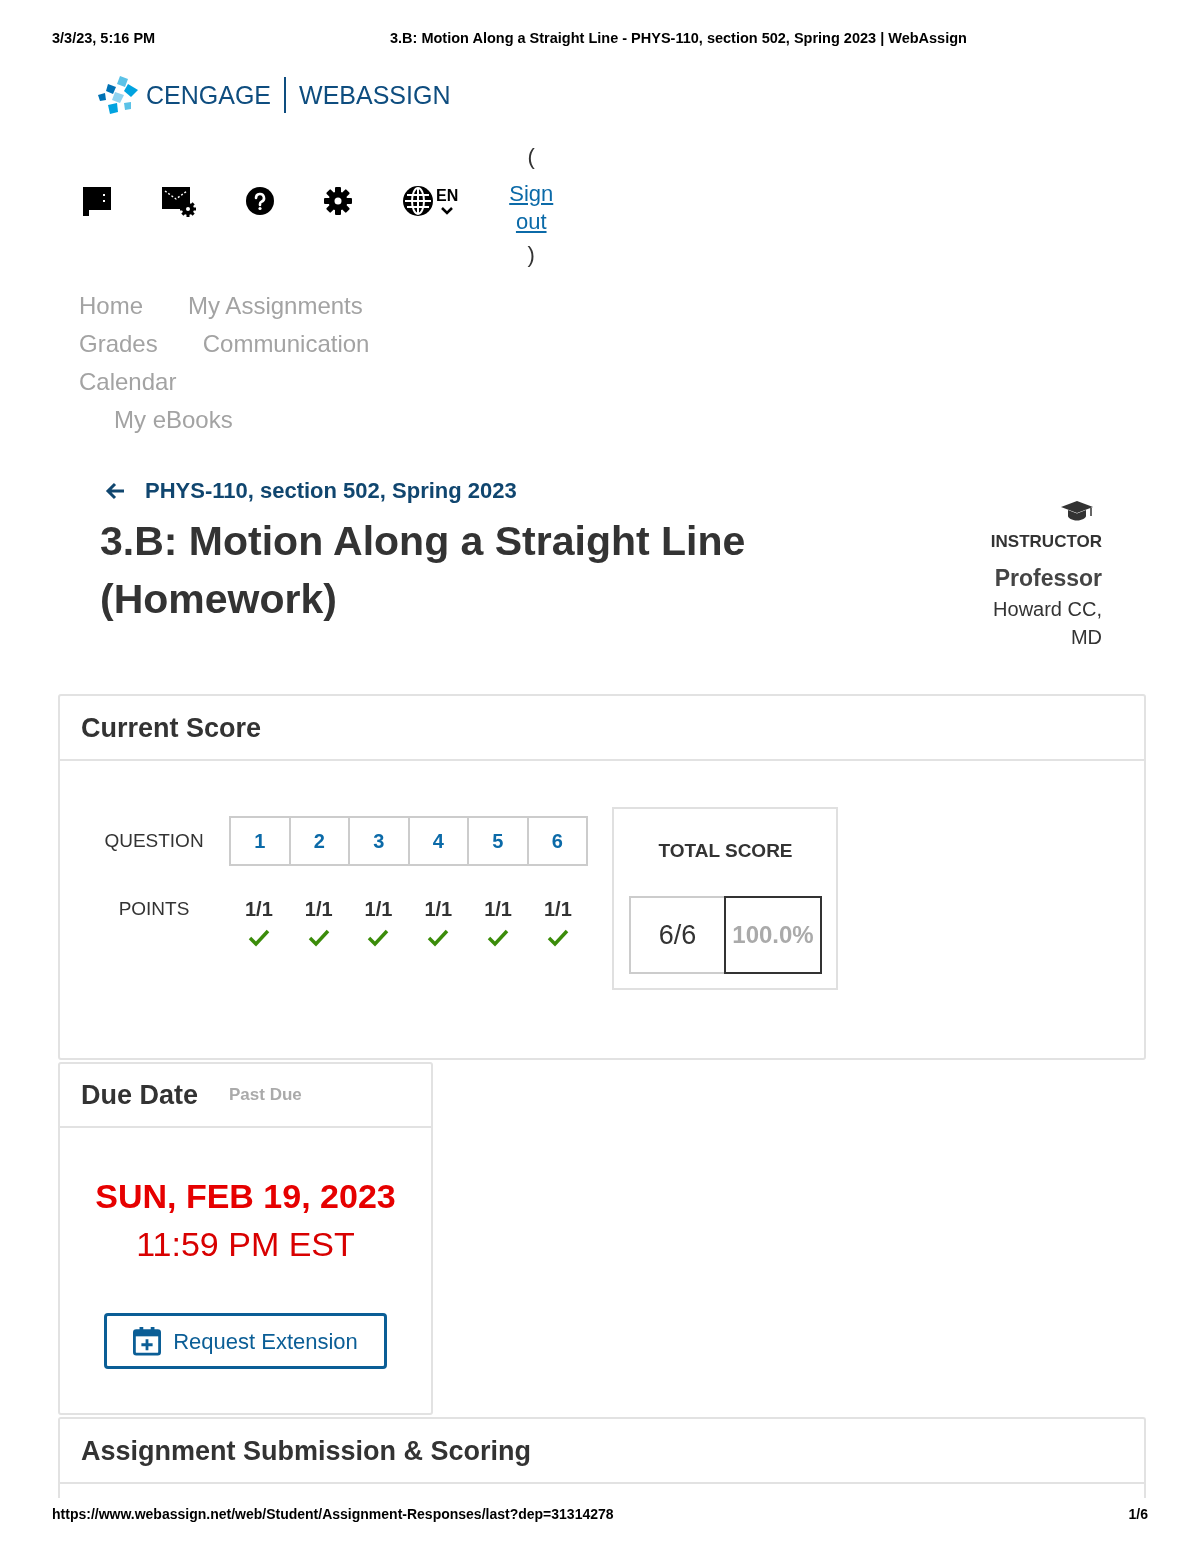  I want to click on graduation-cap-icon, so click(1077, 511).